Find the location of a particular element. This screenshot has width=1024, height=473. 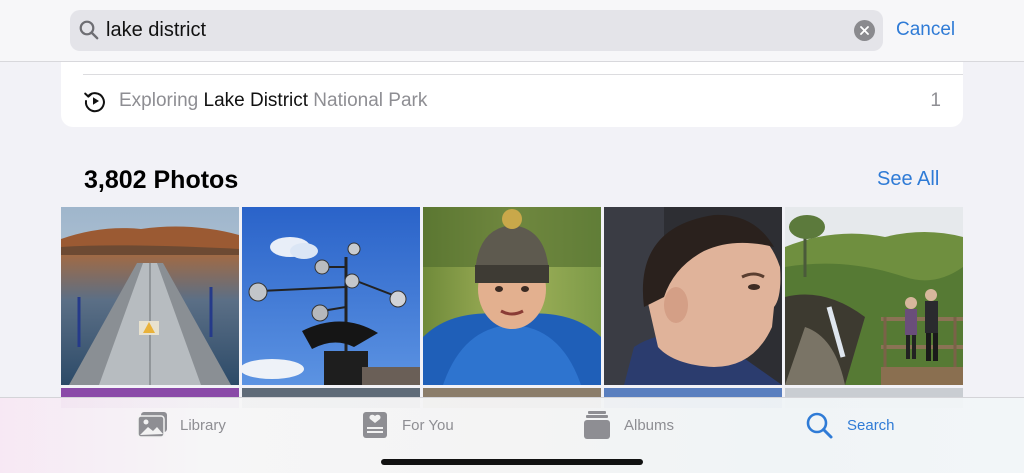

suggestion-highlight: Lake District is located at coordinates (256, 100).